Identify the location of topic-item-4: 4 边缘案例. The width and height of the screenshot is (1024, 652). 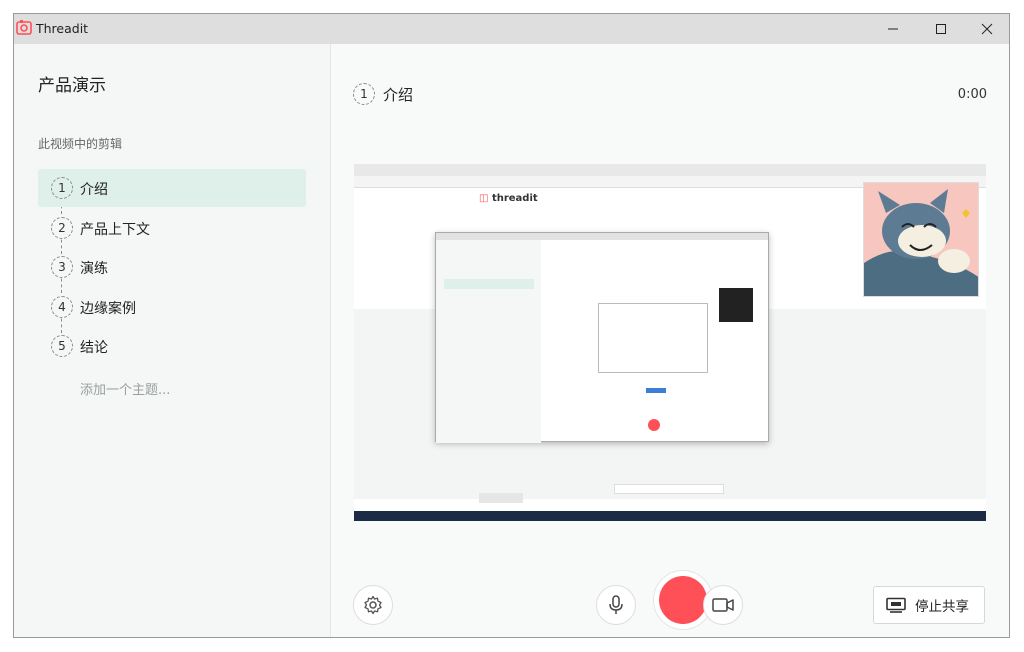
(172, 307).